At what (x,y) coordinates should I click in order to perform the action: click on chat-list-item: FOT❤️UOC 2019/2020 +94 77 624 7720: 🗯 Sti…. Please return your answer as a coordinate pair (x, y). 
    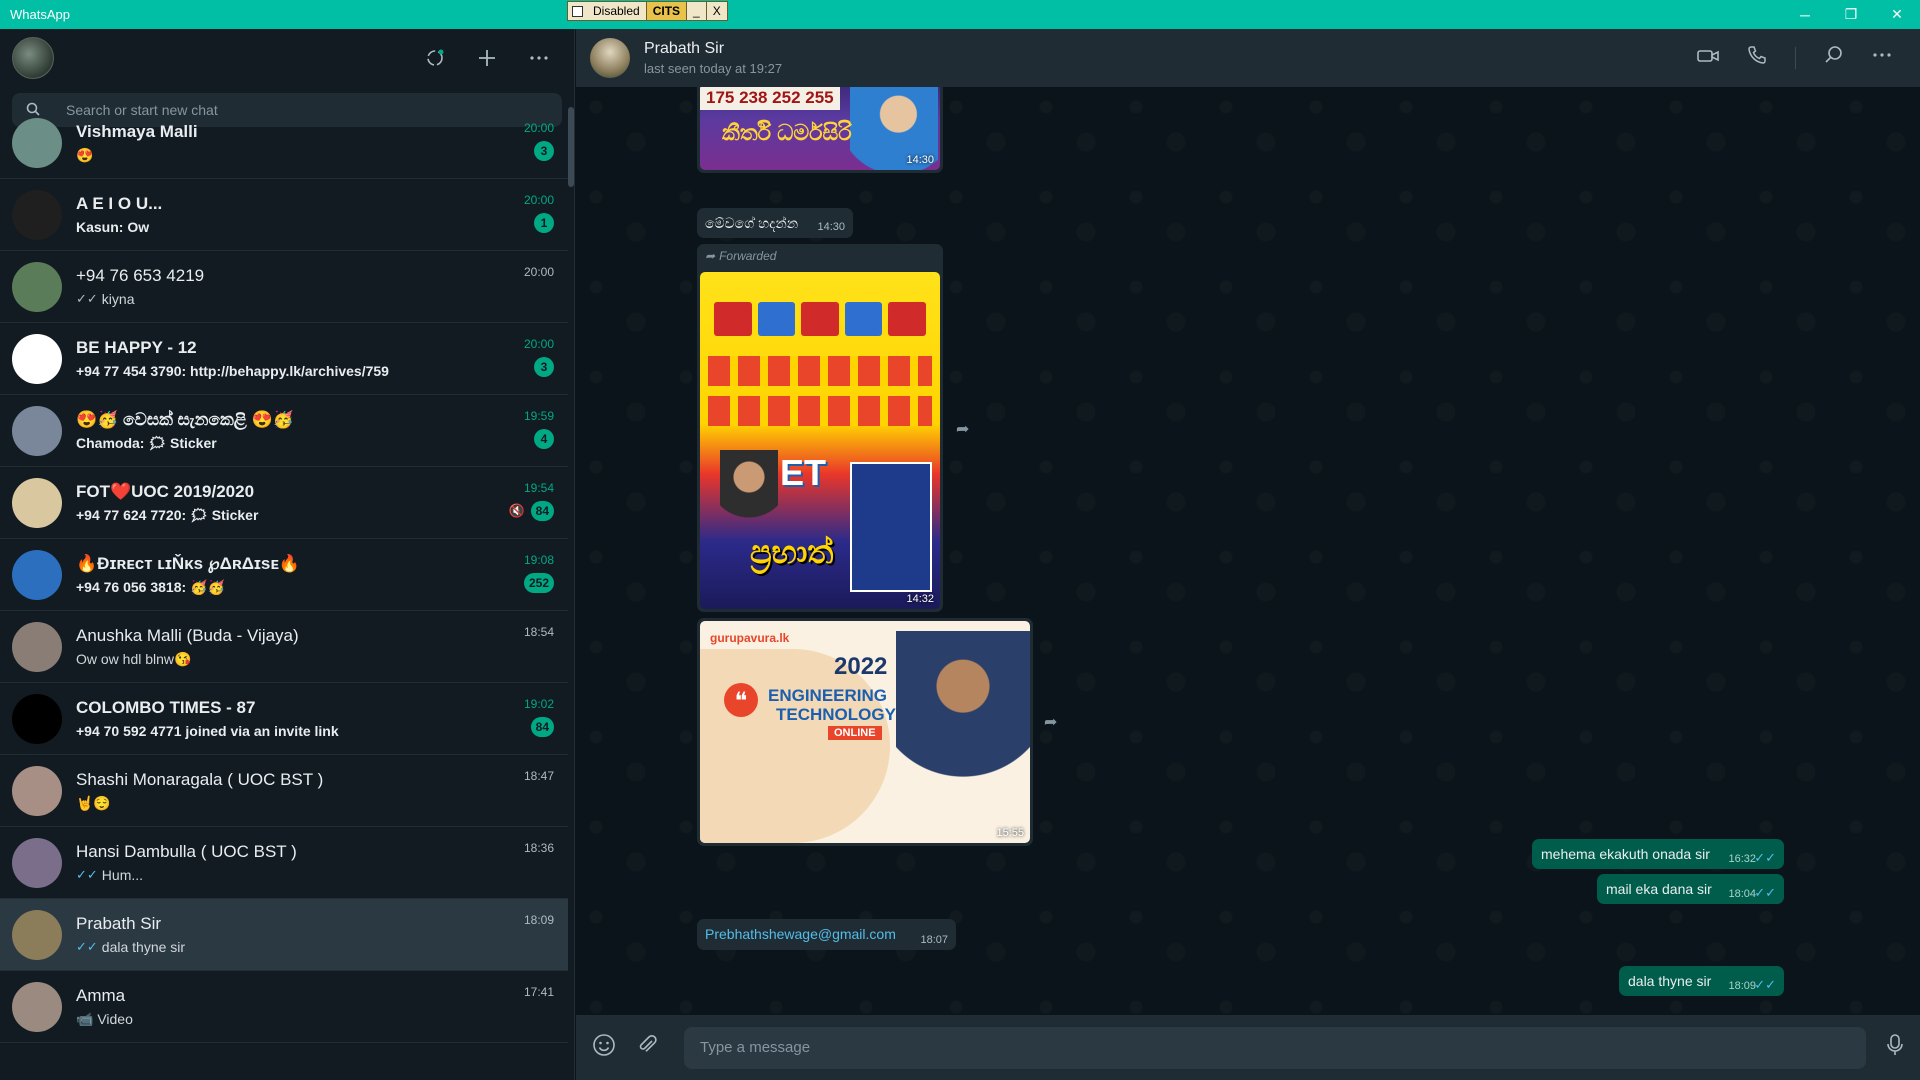
    Looking at the image, I should click on (284, 503).